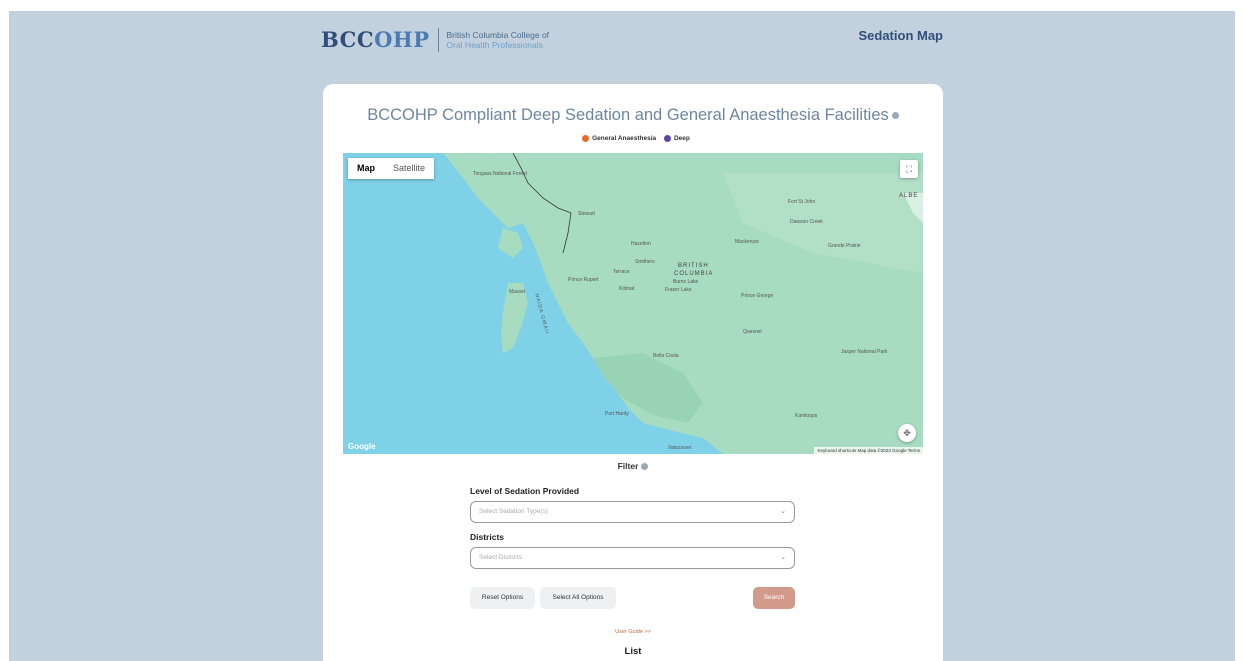 Image resolution: width=1246 pixels, height=661 pixels. Describe the element at coordinates (500, 557) in the screenshot. I see `districts-placeholder: Select Districts` at that location.